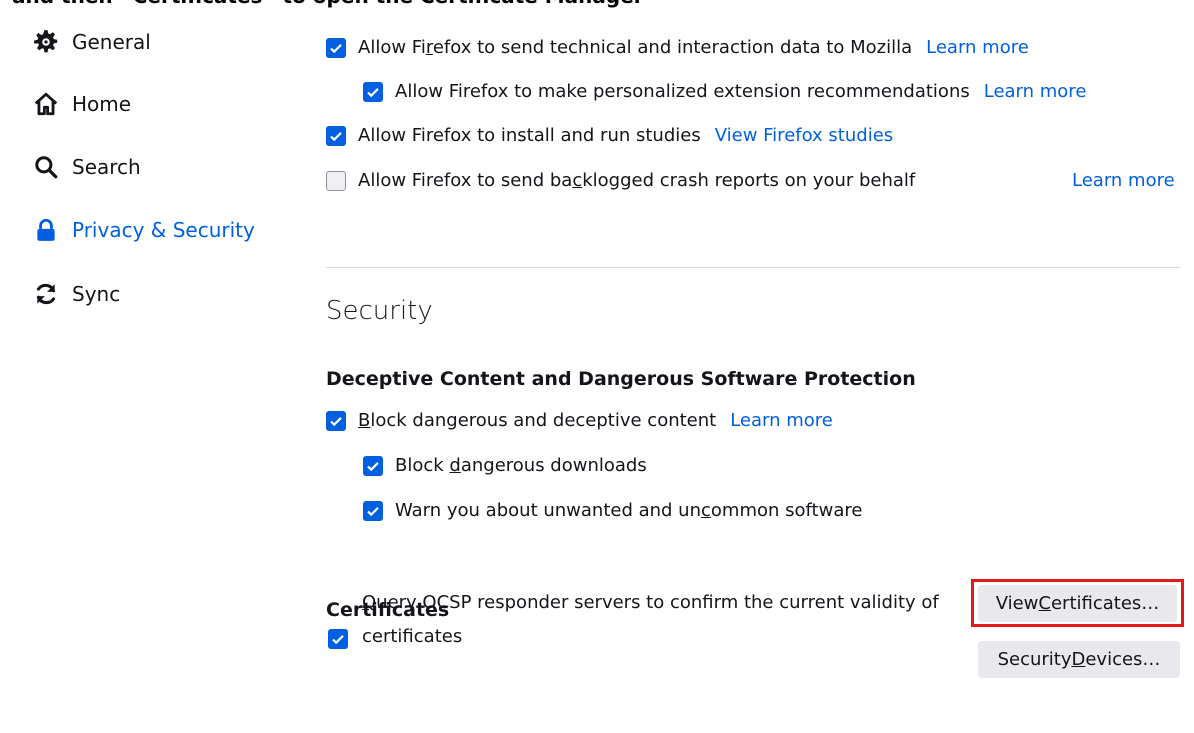 The image size is (1194, 733). Describe the element at coordinates (521, 465) in the screenshot. I see `block-dangerous-downloads-label: Block dangerous downloads` at that location.